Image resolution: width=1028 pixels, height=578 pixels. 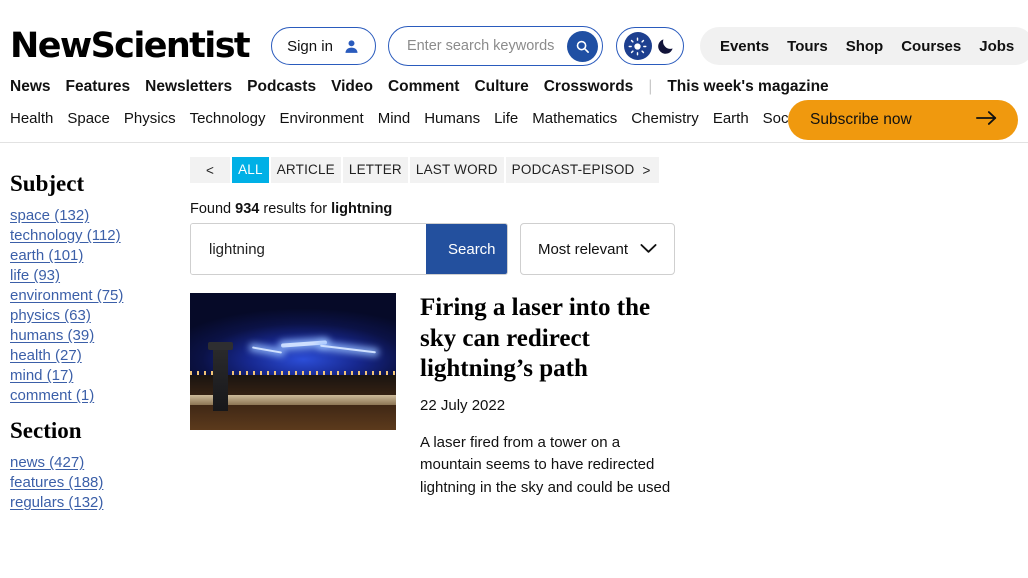 What do you see at coordinates (506, 118) in the screenshot?
I see `subnav-life: Life` at bounding box center [506, 118].